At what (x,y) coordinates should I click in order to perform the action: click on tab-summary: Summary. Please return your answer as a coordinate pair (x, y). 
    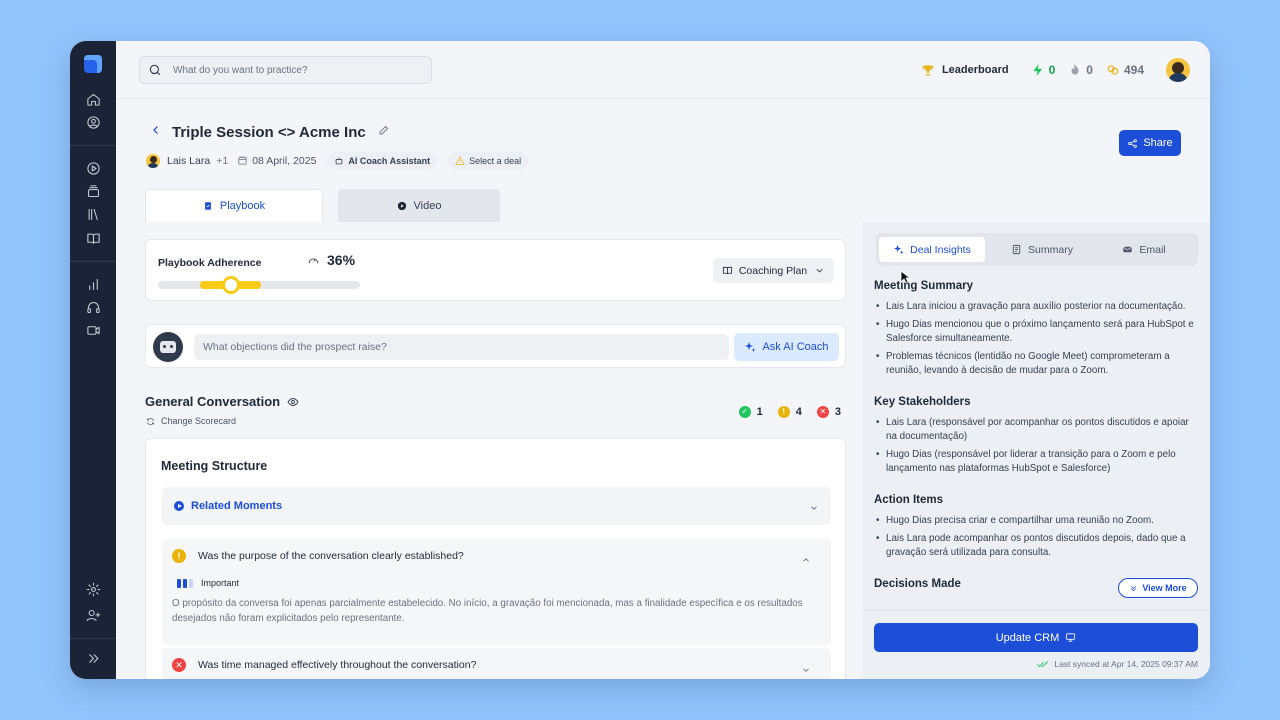
    Looking at the image, I should click on (1042, 249).